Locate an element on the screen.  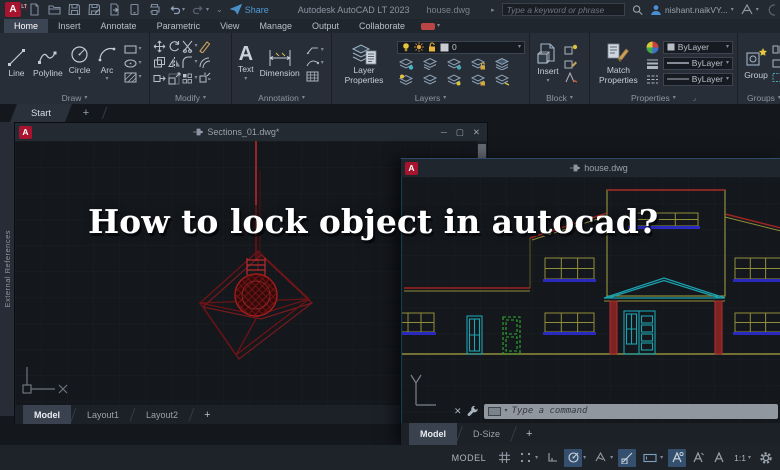
layer-thaw-sun-icon is located at coordinates (419, 47).